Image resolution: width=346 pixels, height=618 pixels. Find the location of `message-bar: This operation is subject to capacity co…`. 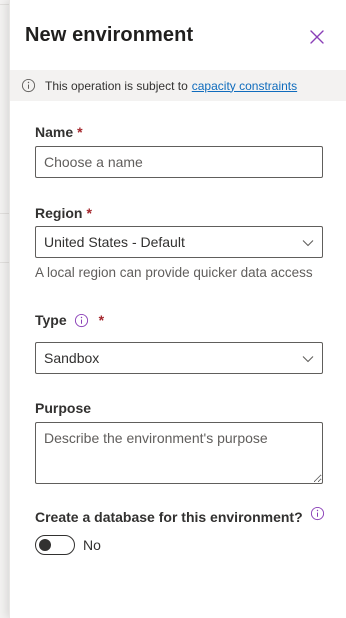

message-bar: This operation is subject to capacity co… is located at coordinates (178, 85).